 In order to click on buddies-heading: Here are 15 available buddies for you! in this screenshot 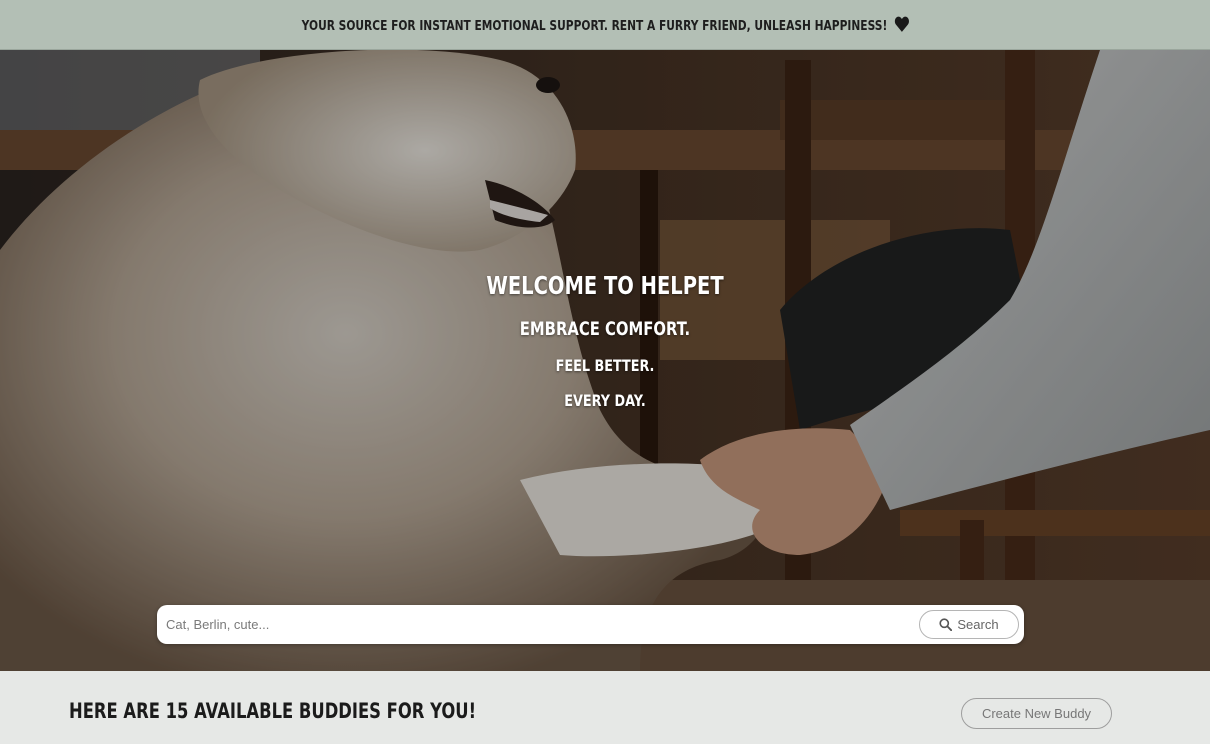, I will do `click(273, 711)`.